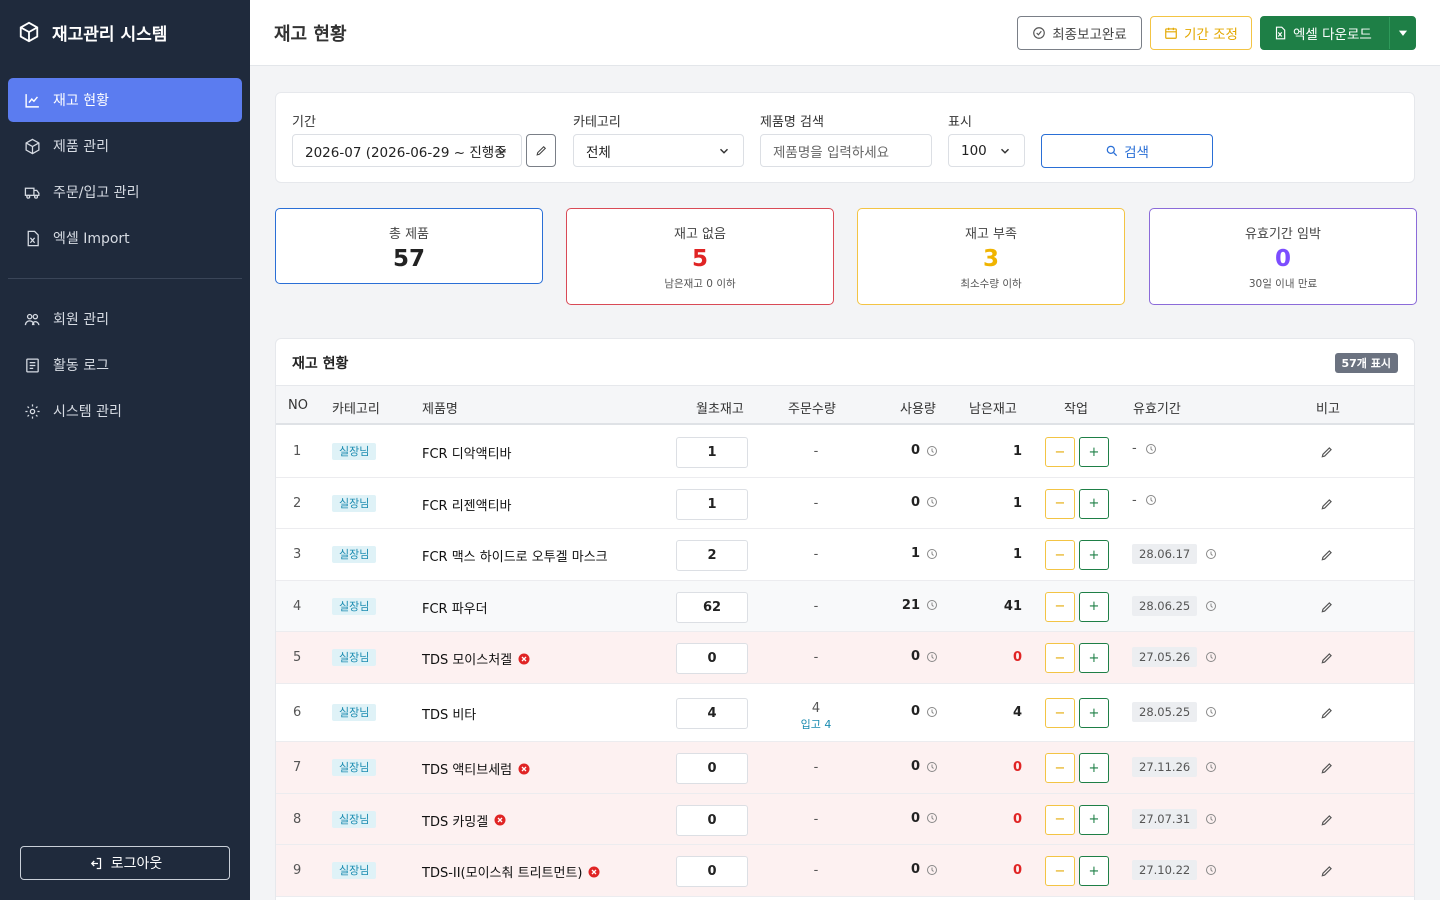  What do you see at coordinates (125, 411) in the screenshot?
I see `sidebar-item-system: 시스템 관리` at bounding box center [125, 411].